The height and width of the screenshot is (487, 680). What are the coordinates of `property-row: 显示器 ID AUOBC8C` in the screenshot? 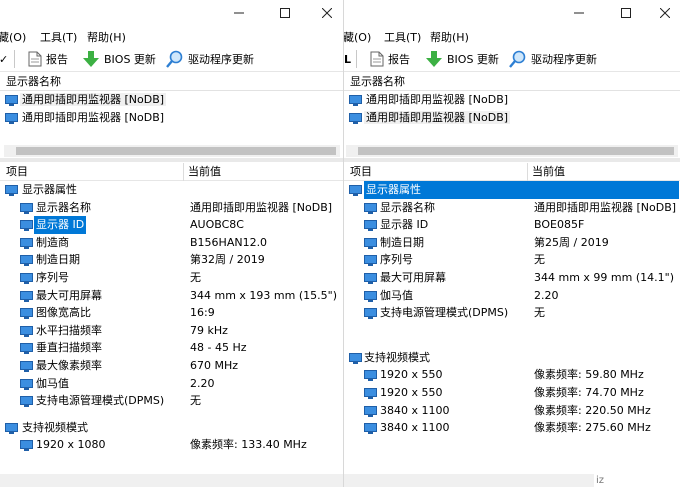 It's located at (171, 225).